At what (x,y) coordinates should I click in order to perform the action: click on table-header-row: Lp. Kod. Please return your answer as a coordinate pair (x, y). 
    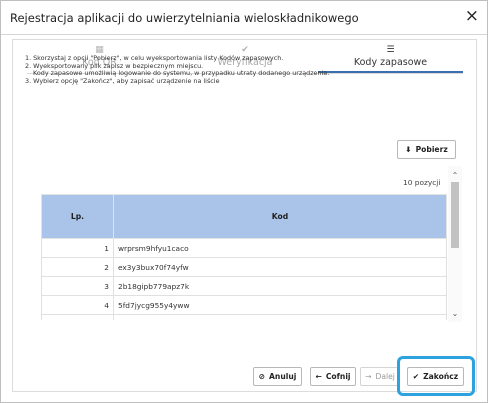
    Looking at the image, I should click on (244, 216).